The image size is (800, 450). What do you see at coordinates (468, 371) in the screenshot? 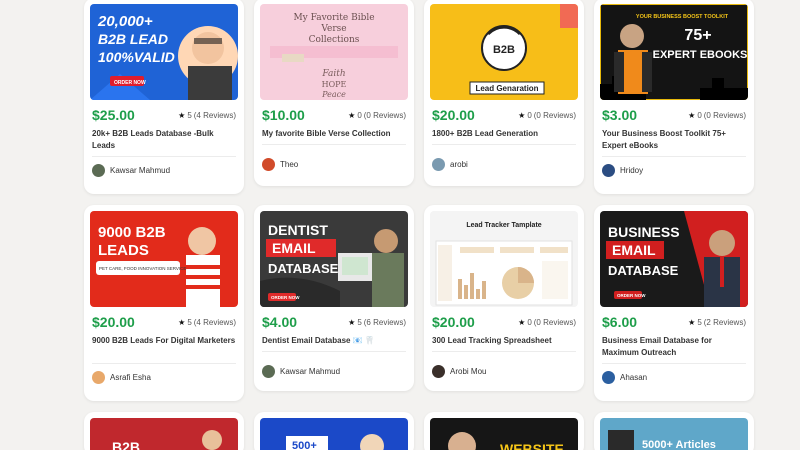
I see `author-name: Arobi Mou` at bounding box center [468, 371].